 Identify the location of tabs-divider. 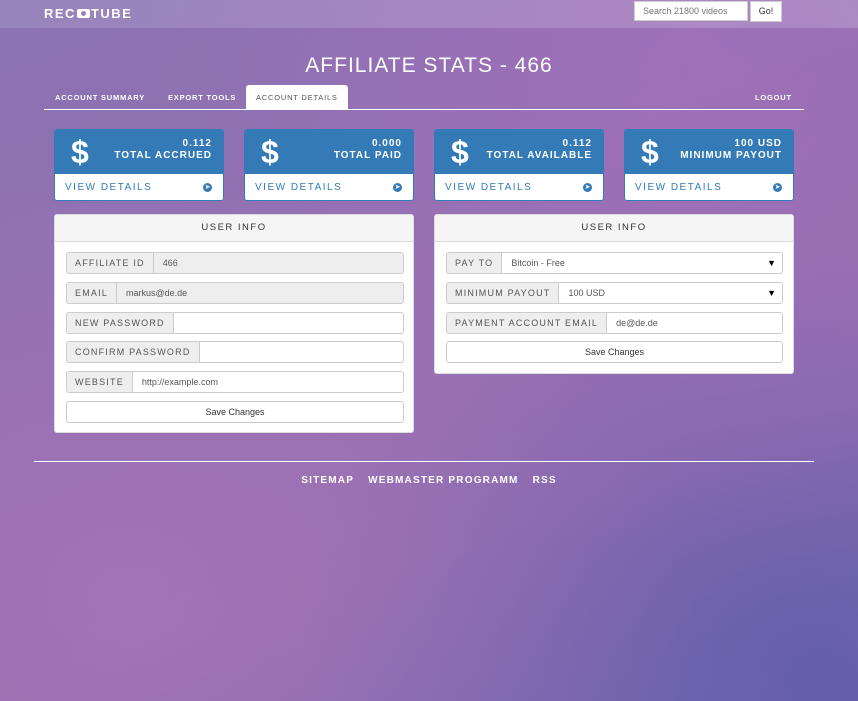
(424, 109).